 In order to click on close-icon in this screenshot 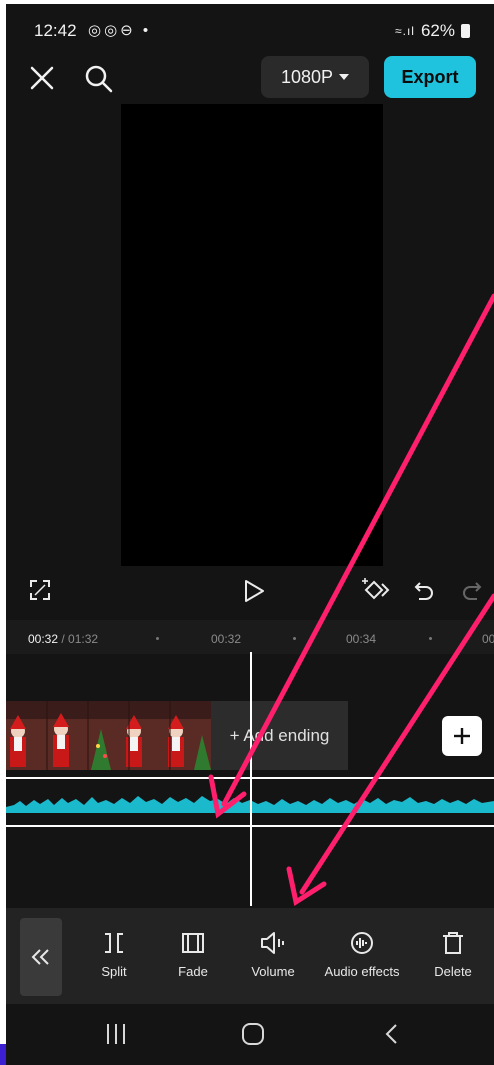, I will do `click(42, 78)`.